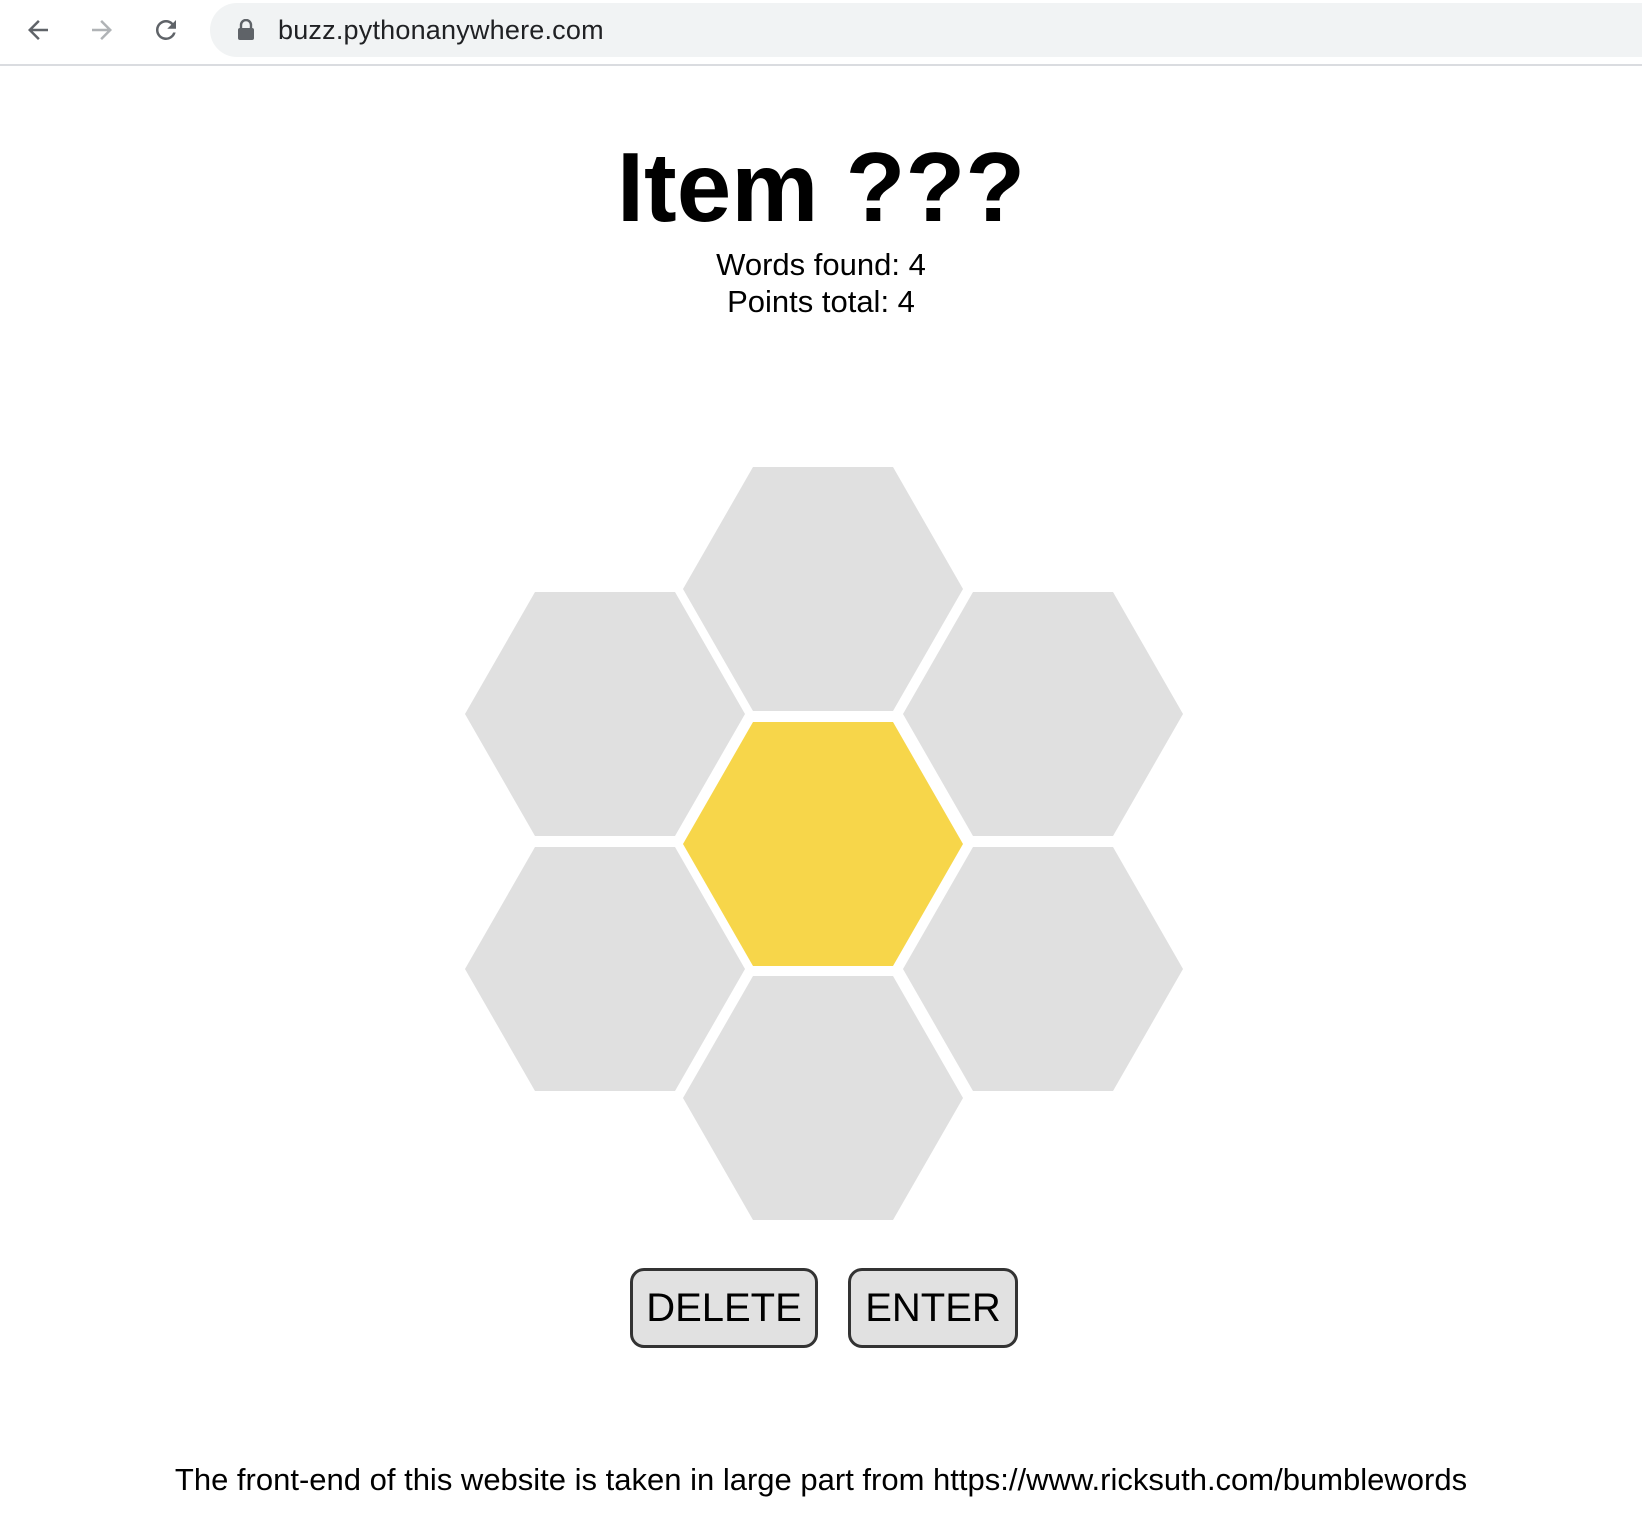 This screenshot has height=1532, width=1642. I want to click on reload-icon, so click(165, 29).